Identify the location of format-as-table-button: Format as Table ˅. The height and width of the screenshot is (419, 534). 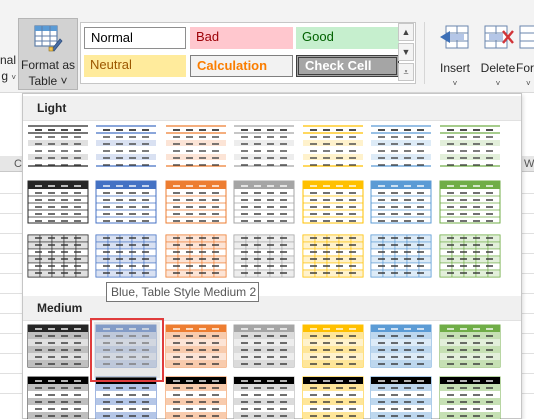
(48, 54).